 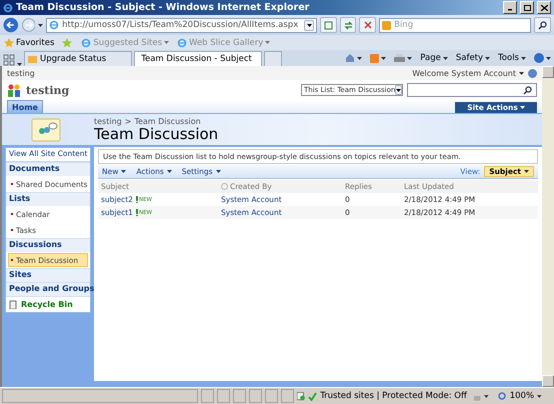 I want to click on command-menu: Tools, so click(x=512, y=58).